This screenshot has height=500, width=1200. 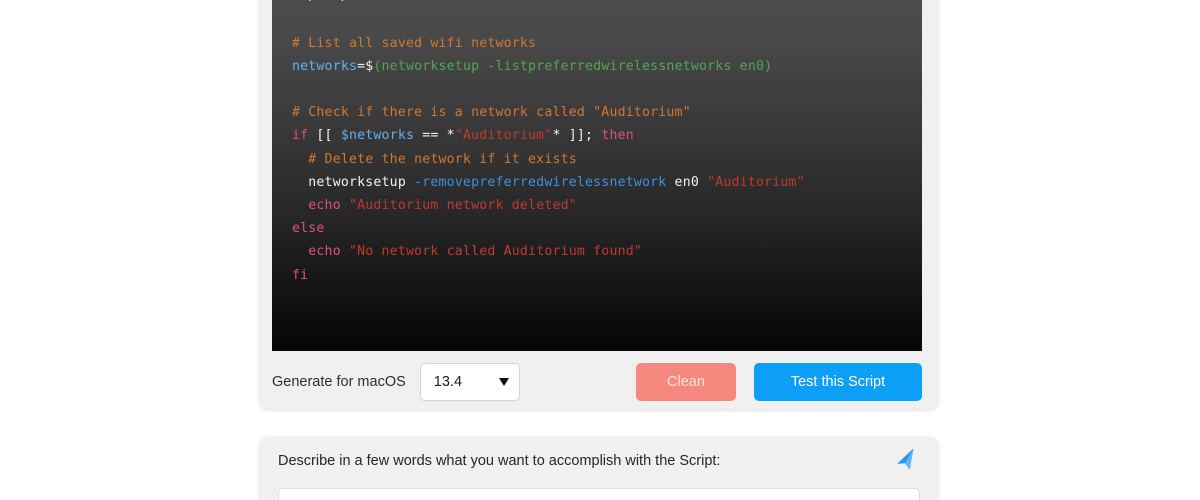 What do you see at coordinates (617, 136) in the screenshot?
I see `code-token-kw: then` at bounding box center [617, 136].